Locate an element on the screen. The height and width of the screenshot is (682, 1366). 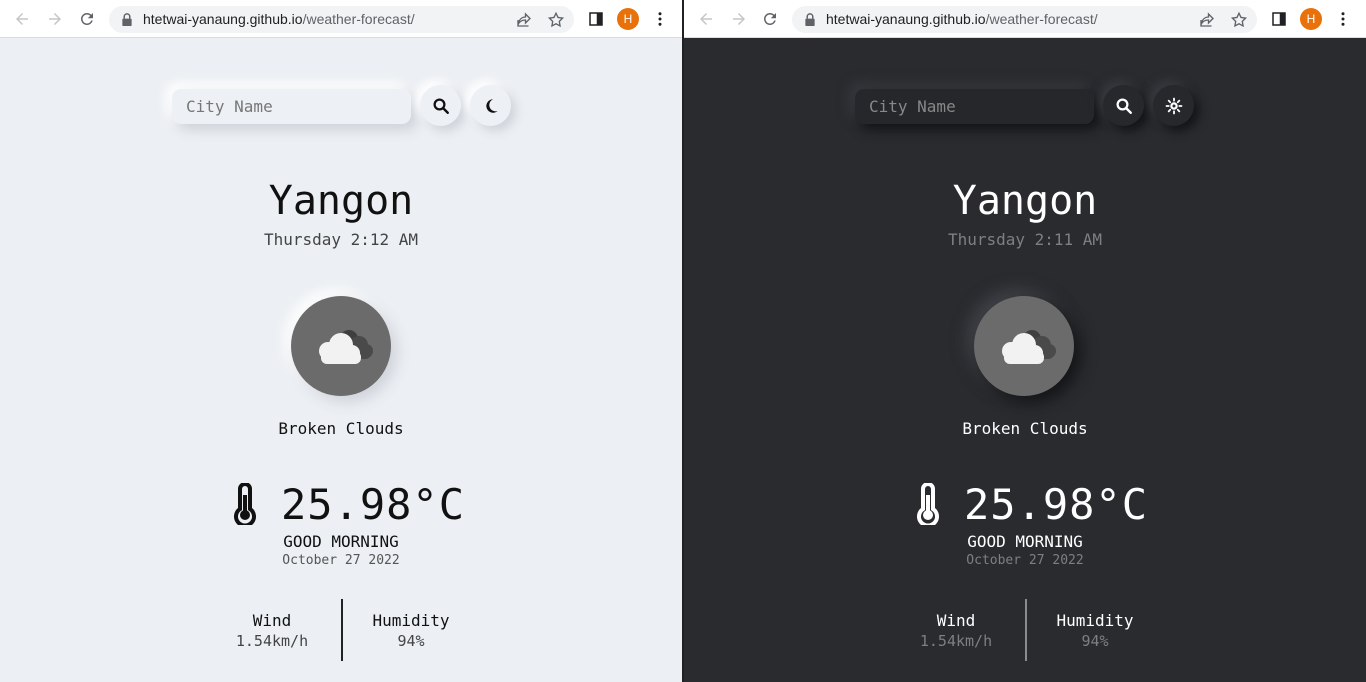
sun-icon is located at coordinates (1173, 105).